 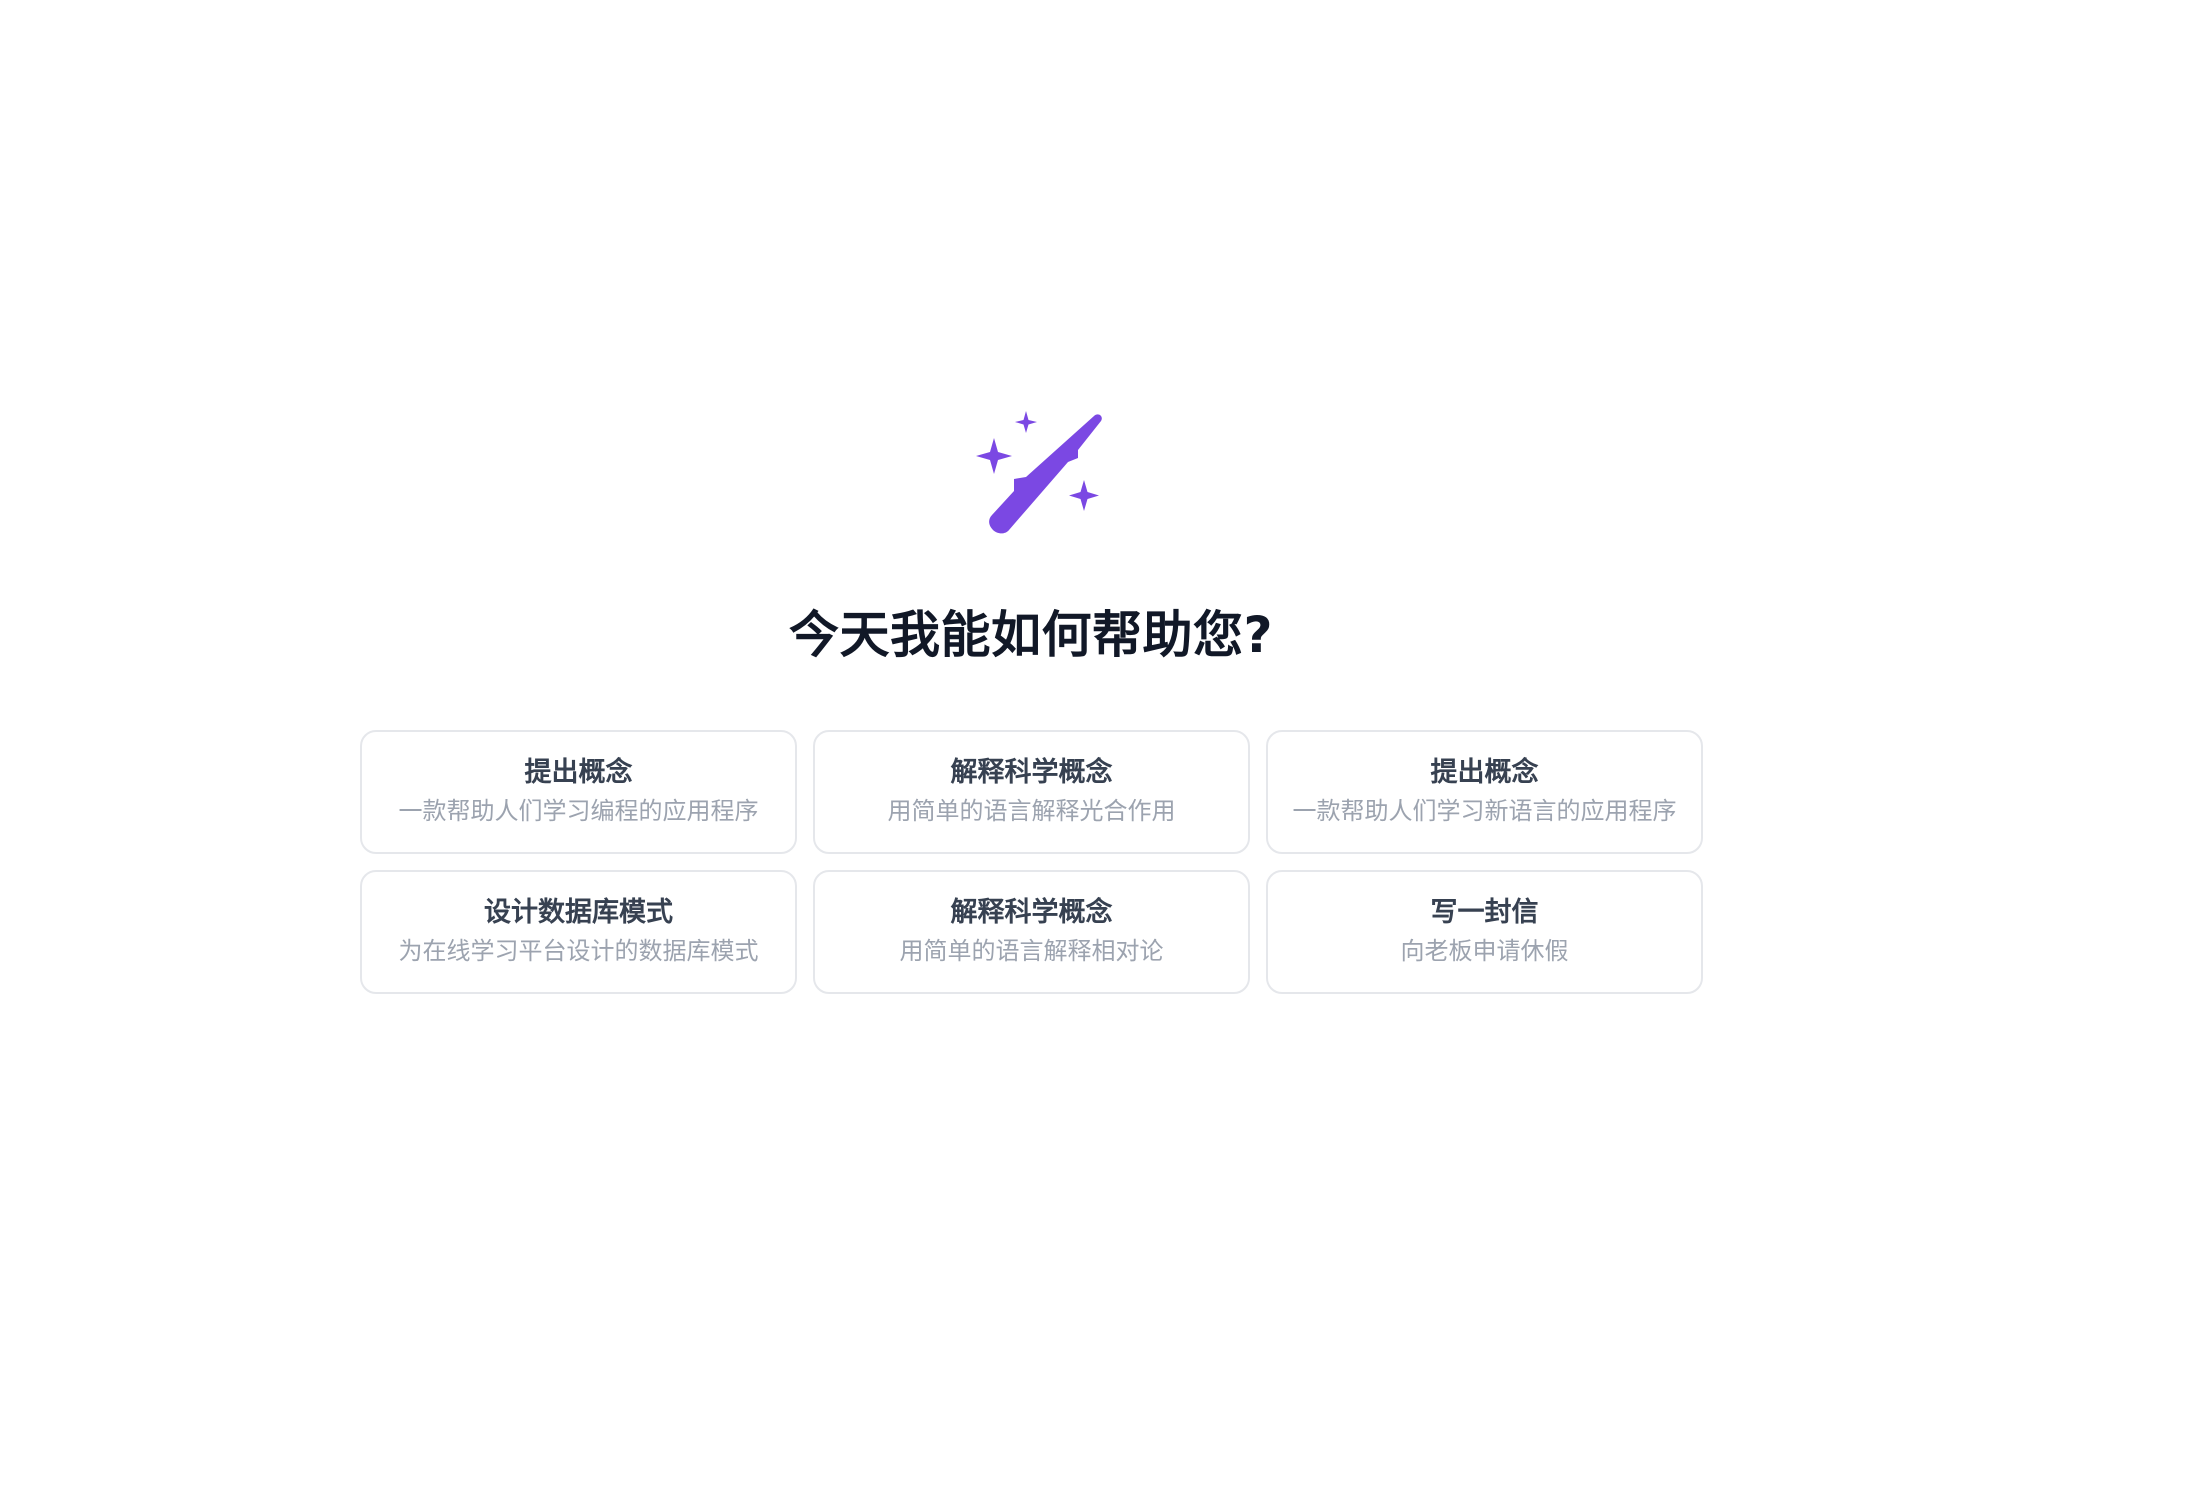 I want to click on suggestion-title: 写一封信, so click(x=1484, y=912).